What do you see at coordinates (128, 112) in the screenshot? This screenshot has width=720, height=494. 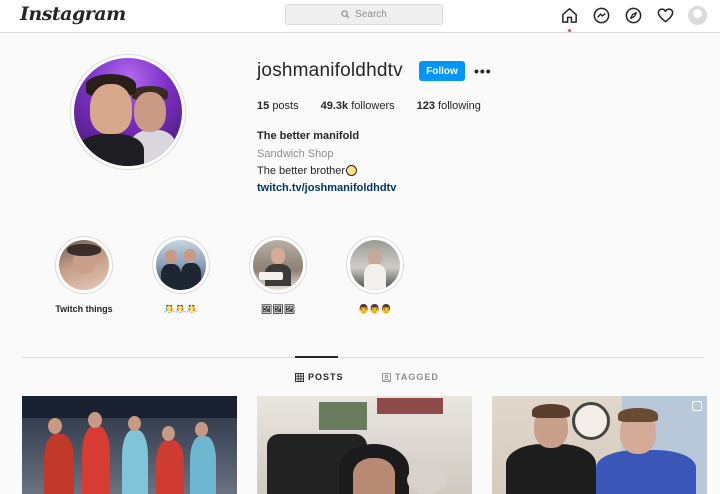 I see `profile-picture` at bounding box center [128, 112].